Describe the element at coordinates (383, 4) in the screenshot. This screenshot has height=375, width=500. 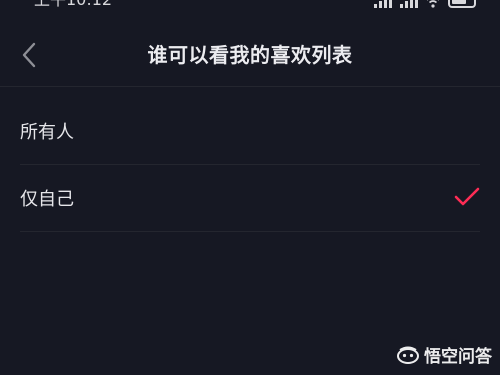
I see `signal-icon` at that location.